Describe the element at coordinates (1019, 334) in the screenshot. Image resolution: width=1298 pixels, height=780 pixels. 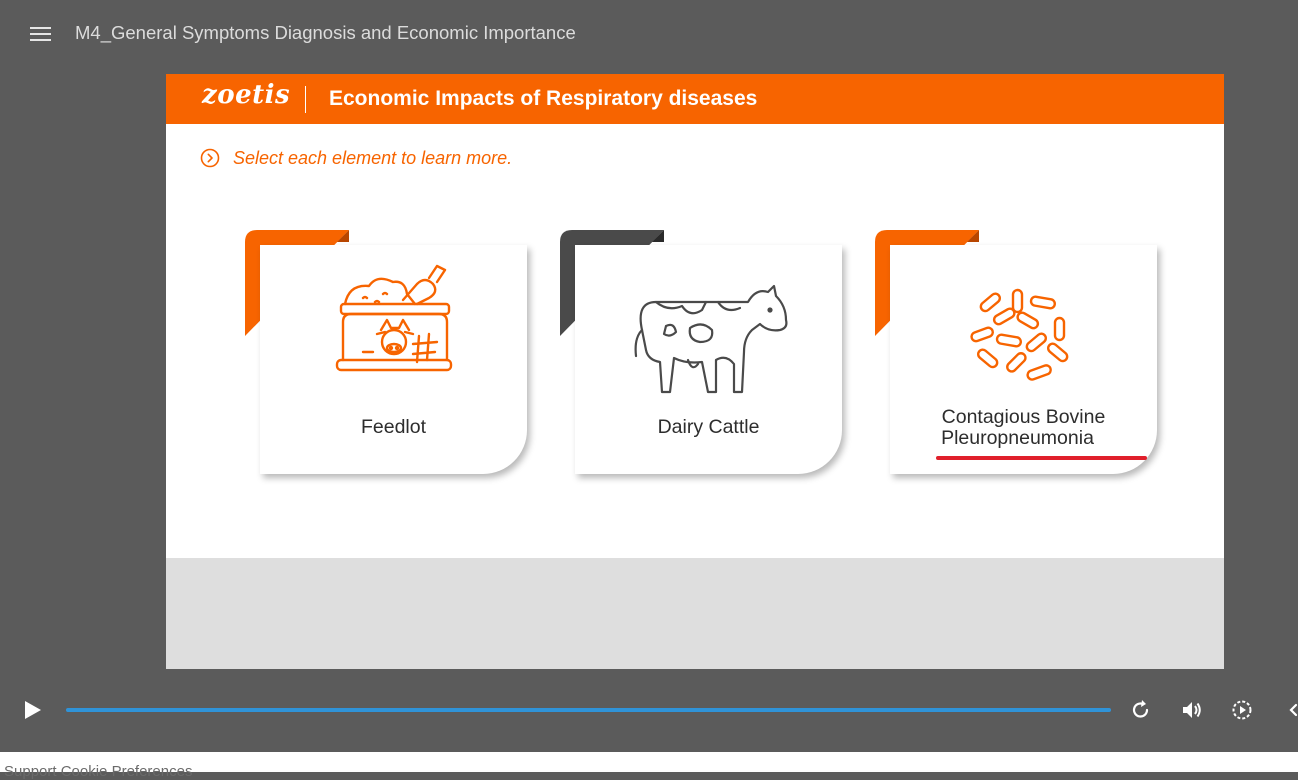
I see `bacteria-icon` at that location.